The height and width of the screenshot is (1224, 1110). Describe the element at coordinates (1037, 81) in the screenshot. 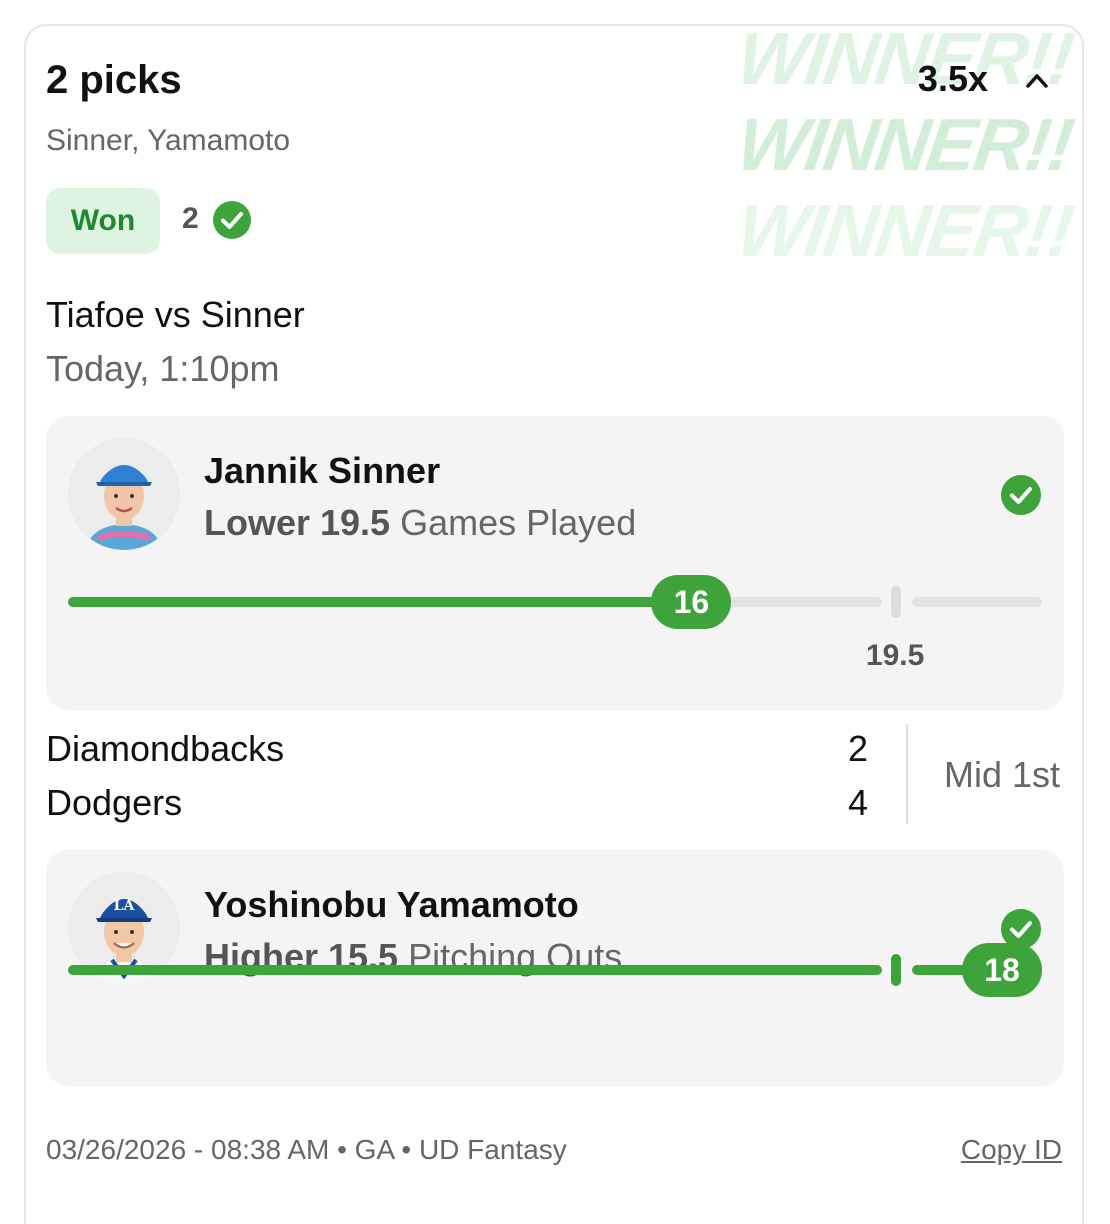

I see `chevron-up-icon` at that location.